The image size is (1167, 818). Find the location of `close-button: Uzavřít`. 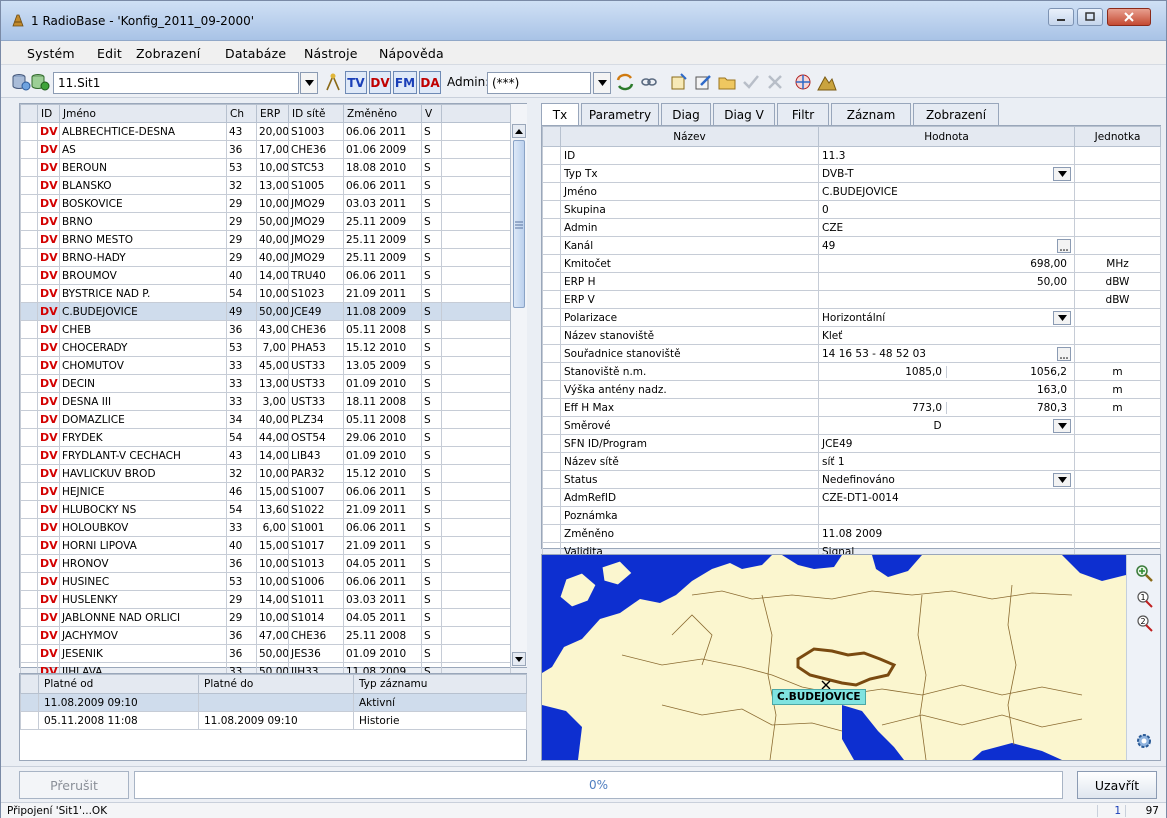

close-button: Uzavřít is located at coordinates (1117, 785).